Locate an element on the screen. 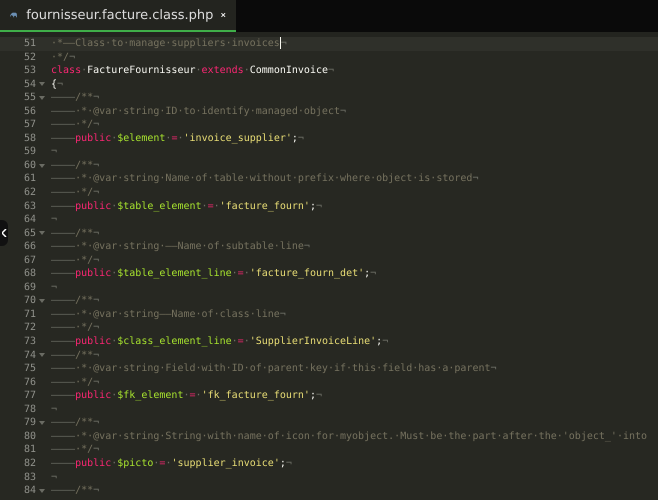  line-number: 59 is located at coordinates (29, 152).